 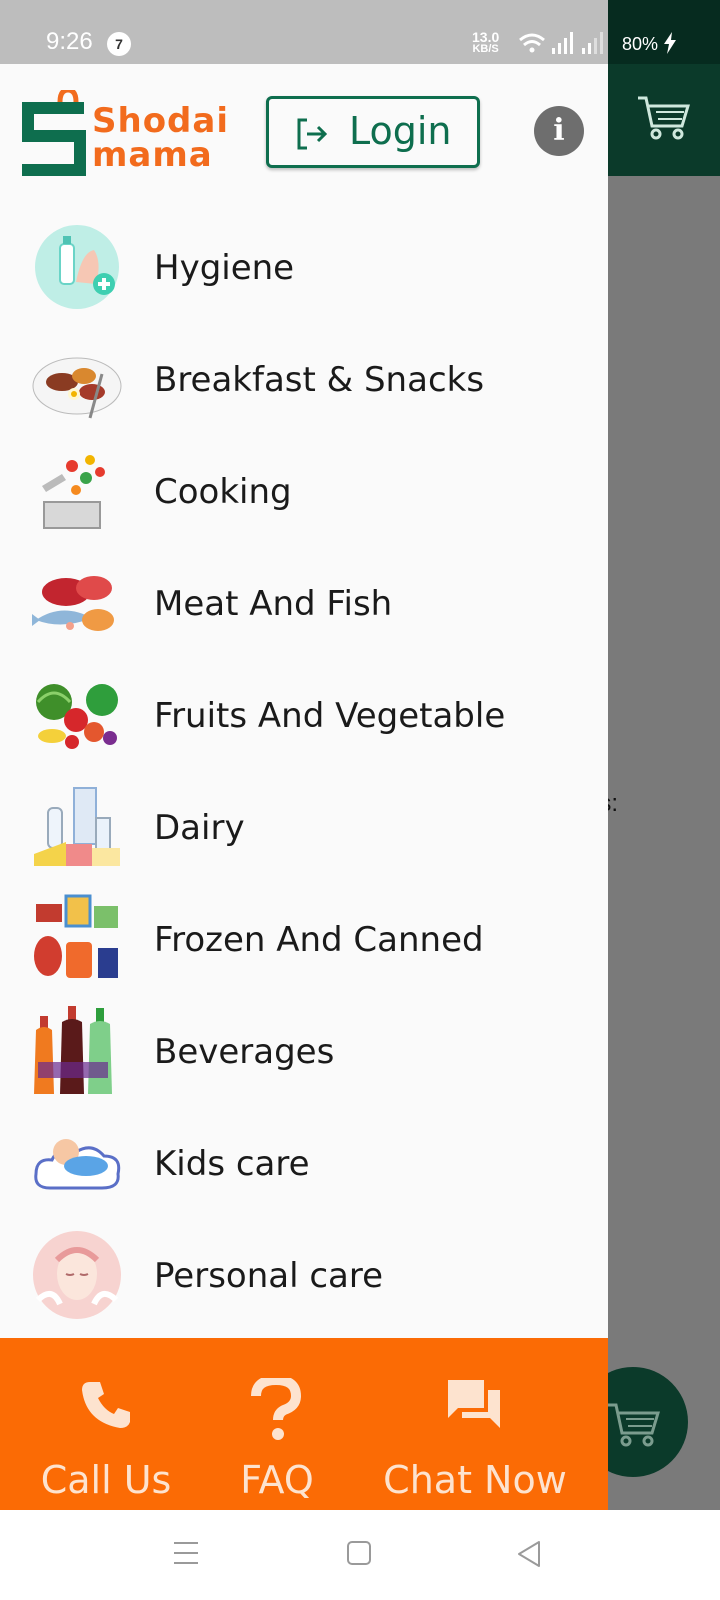 I want to click on category-label: Hygiene, so click(x=224, y=268).